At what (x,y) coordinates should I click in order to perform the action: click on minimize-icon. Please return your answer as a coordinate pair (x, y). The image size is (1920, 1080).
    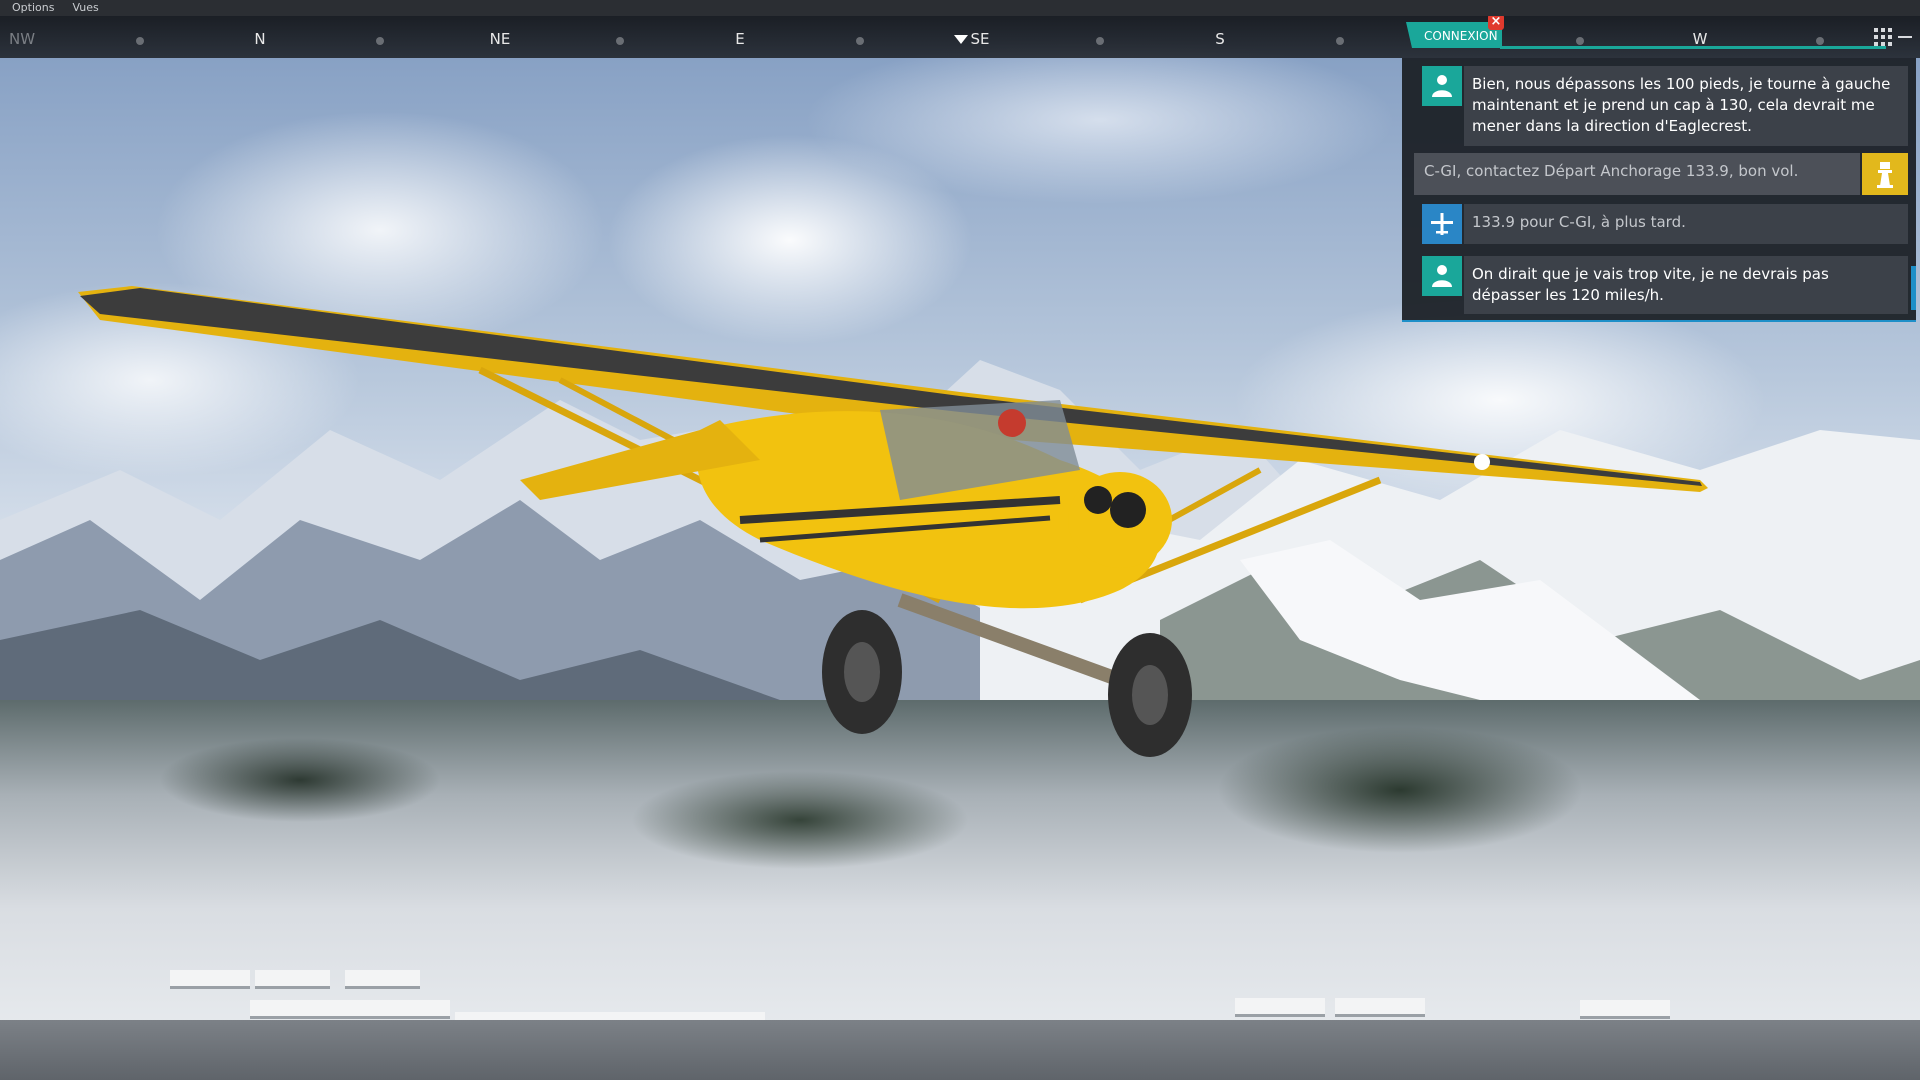
    Looking at the image, I should click on (1905, 37).